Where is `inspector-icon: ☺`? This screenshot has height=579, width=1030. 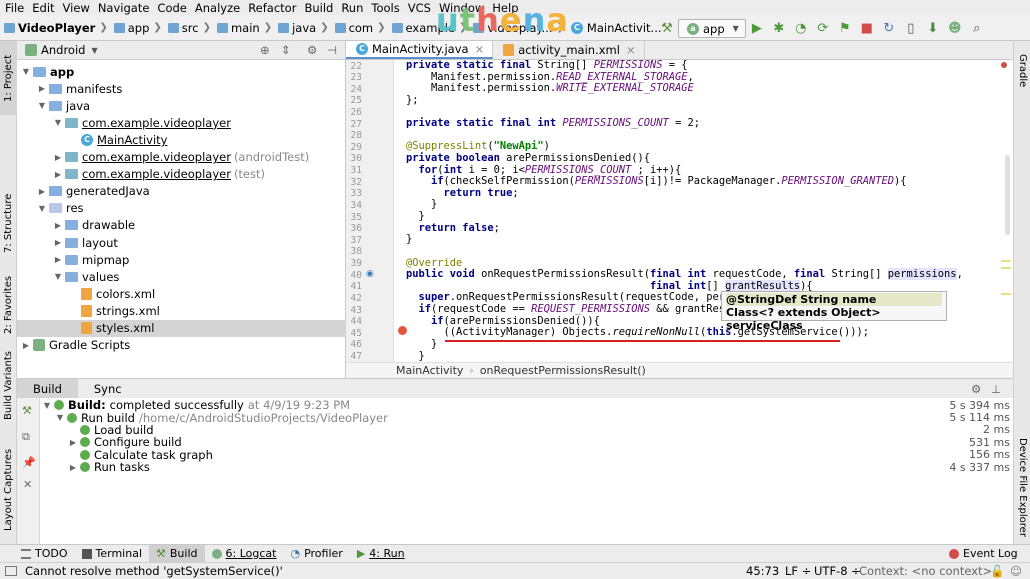
inspector-icon: ☺ is located at coordinates (1016, 571).